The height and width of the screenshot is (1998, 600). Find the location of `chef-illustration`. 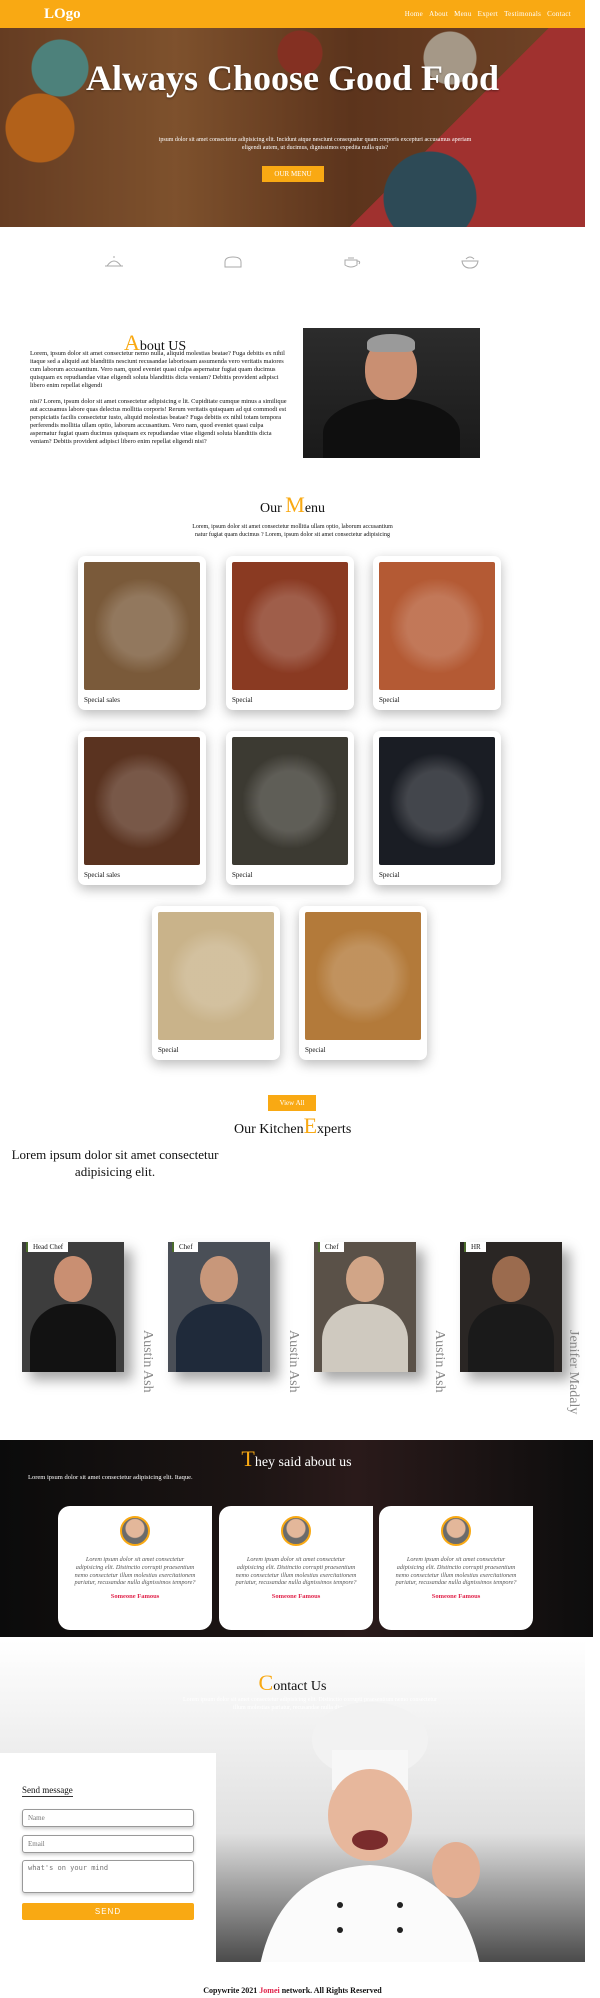

chef-illustration is located at coordinates (370, 1832).